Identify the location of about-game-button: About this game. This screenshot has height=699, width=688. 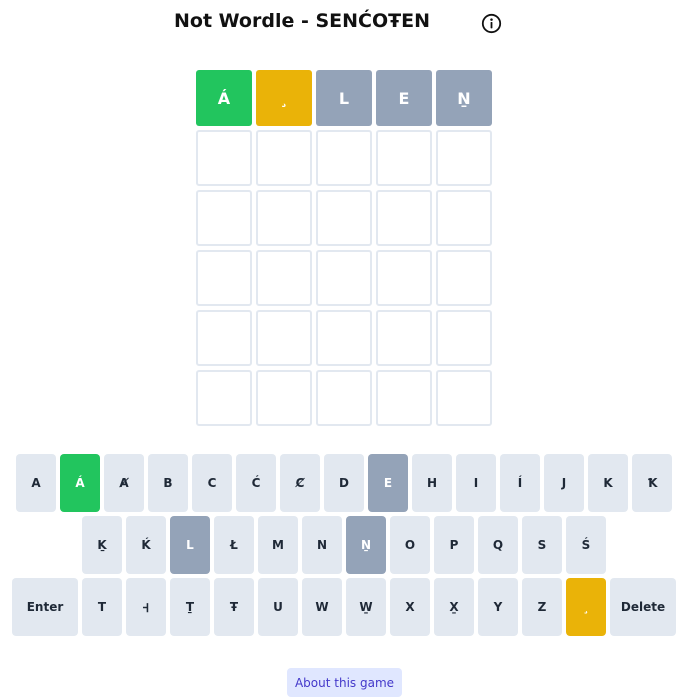
(344, 682).